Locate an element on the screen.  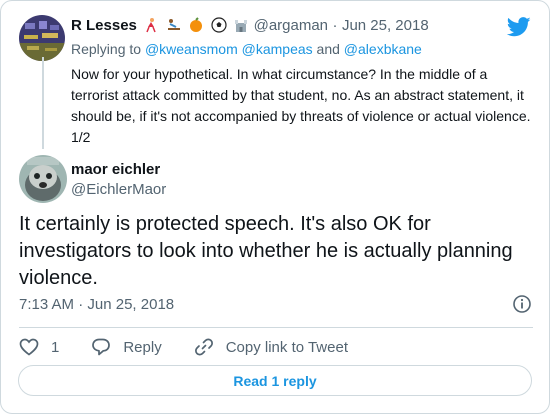
reply-button: Reply is located at coordinates (126, 347).